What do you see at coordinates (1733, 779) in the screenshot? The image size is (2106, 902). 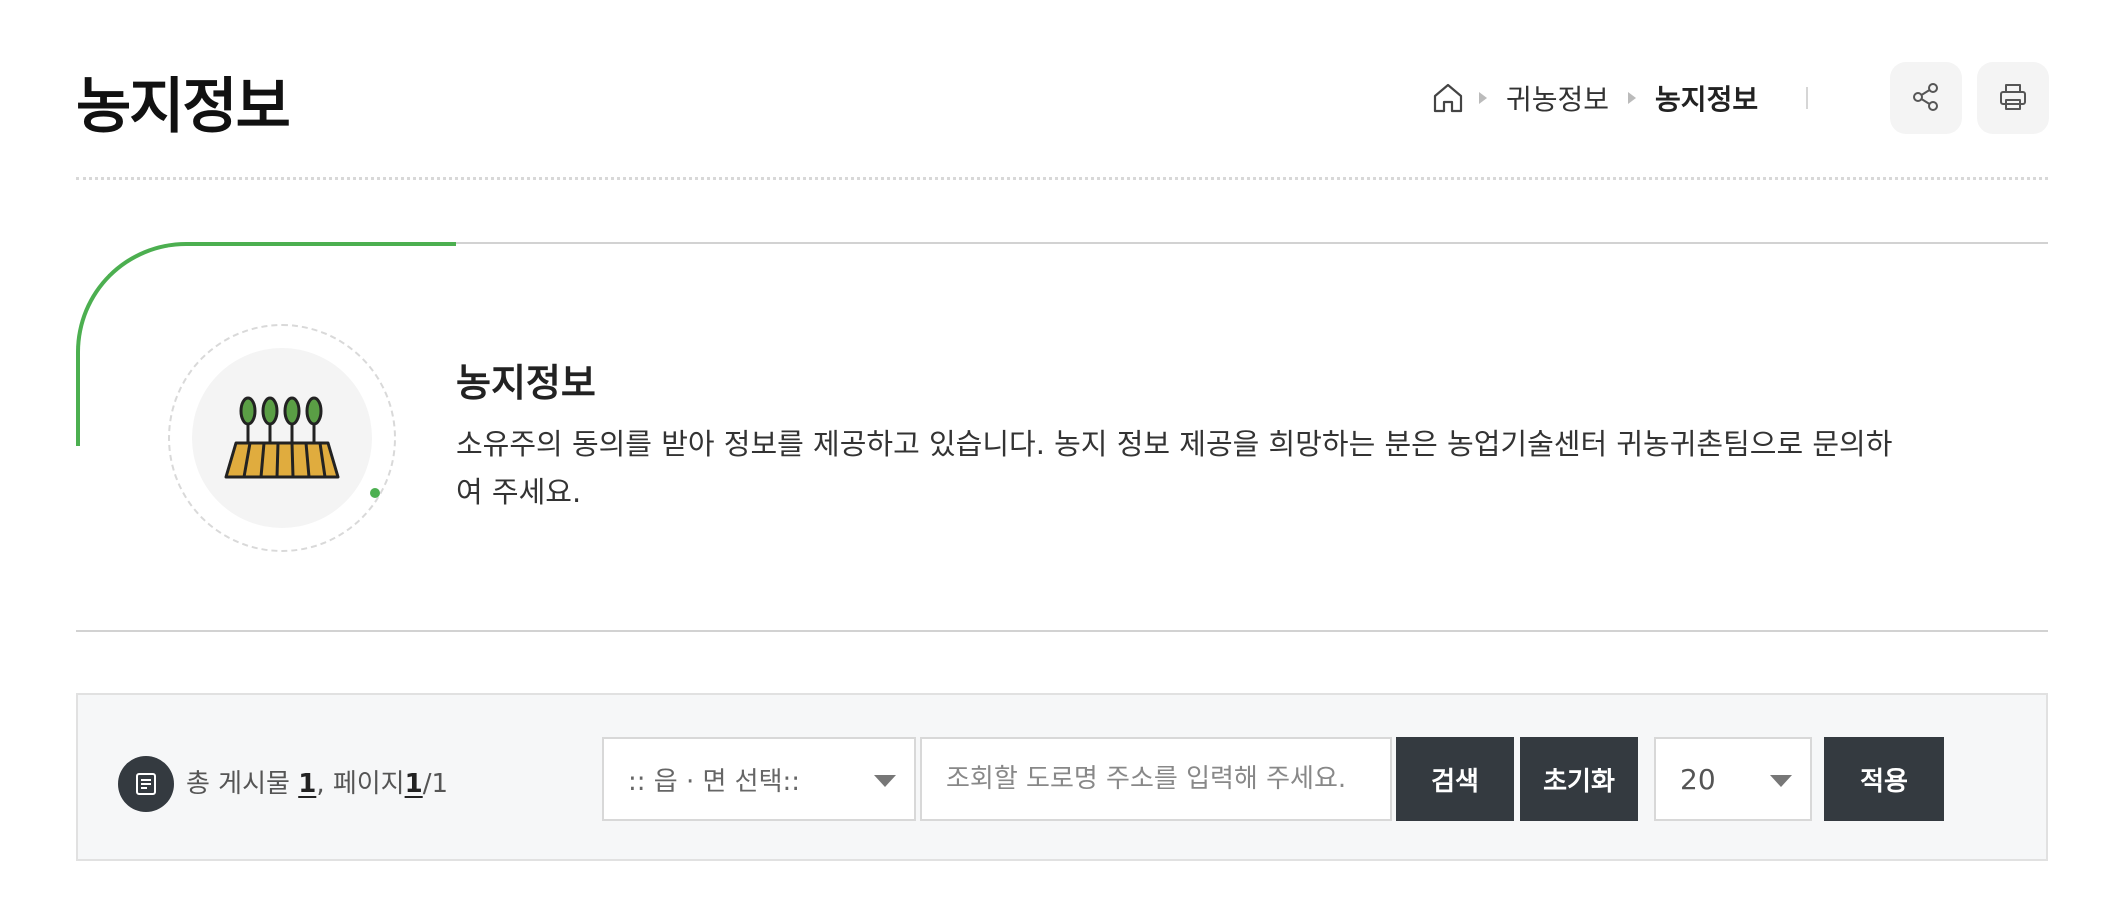 I see `per-page-select: 20` at bounding box center [1733, 779].